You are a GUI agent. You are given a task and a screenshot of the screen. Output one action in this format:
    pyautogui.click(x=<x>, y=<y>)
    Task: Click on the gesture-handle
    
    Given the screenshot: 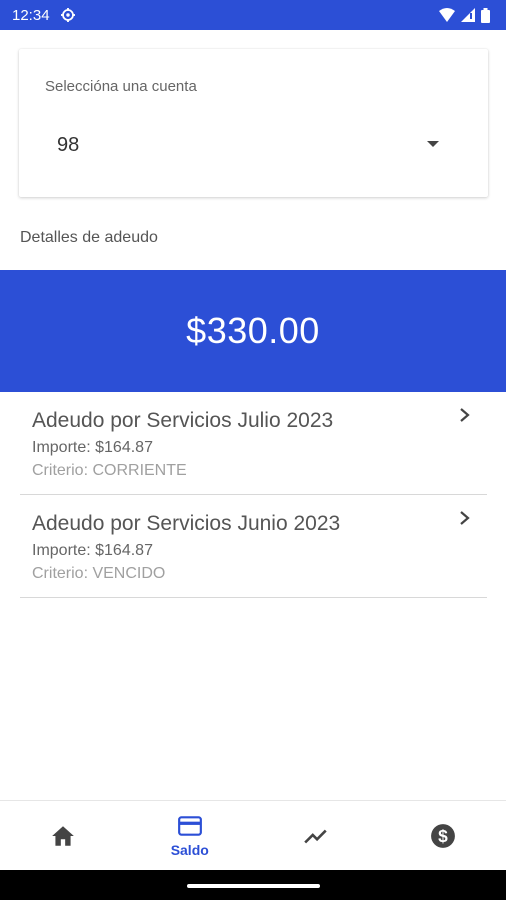 What is the action you would take?
    pyautogui.click(x=253, y=886)
    